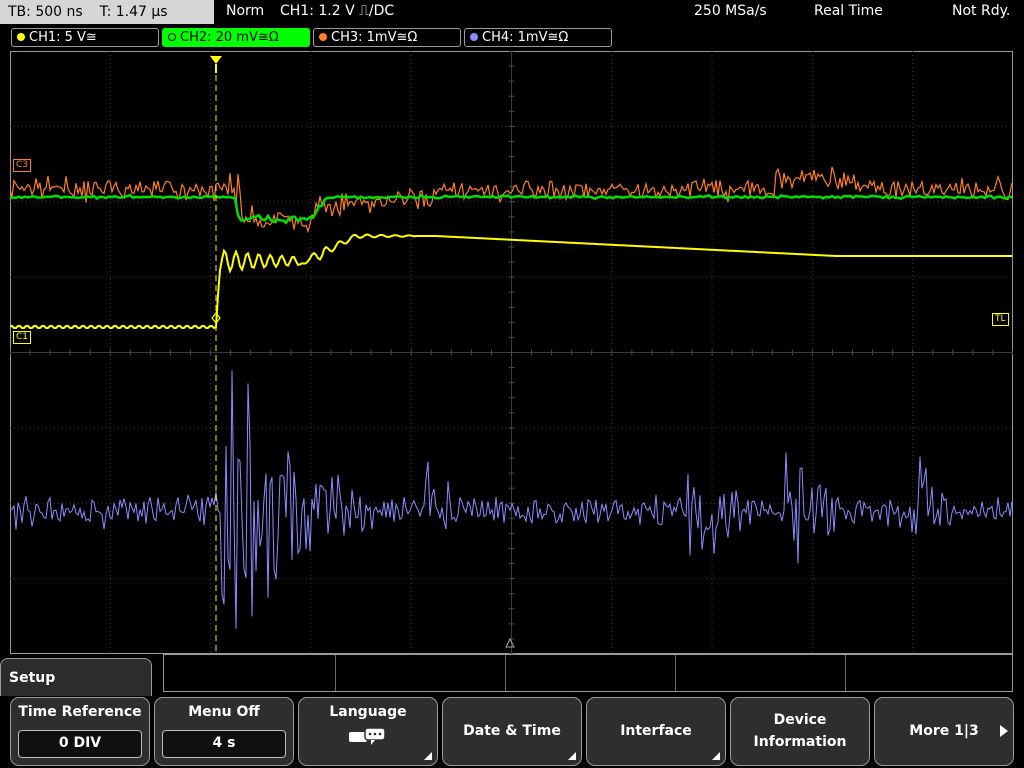  What do you see at coordinates (45, 12) in the screenshot?
I see `timebase-readout: TB: 500 ns` at bounding box center [45, 12].